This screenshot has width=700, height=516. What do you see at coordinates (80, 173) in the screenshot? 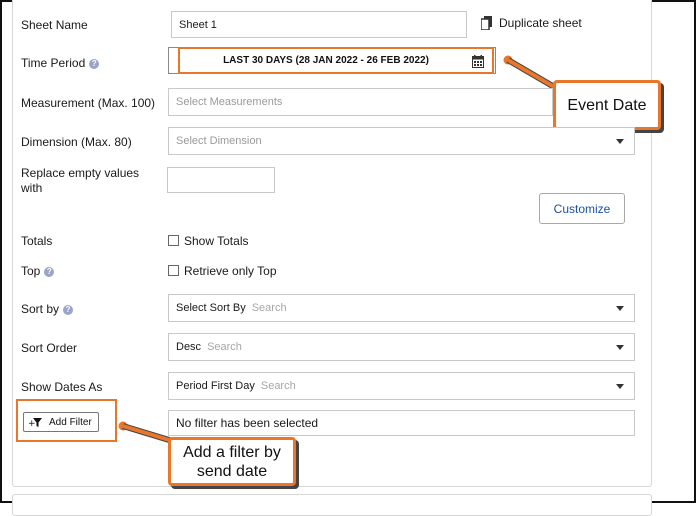
I see `replace-empty-line1: Replace empty values` at bounding box center [80, 173].